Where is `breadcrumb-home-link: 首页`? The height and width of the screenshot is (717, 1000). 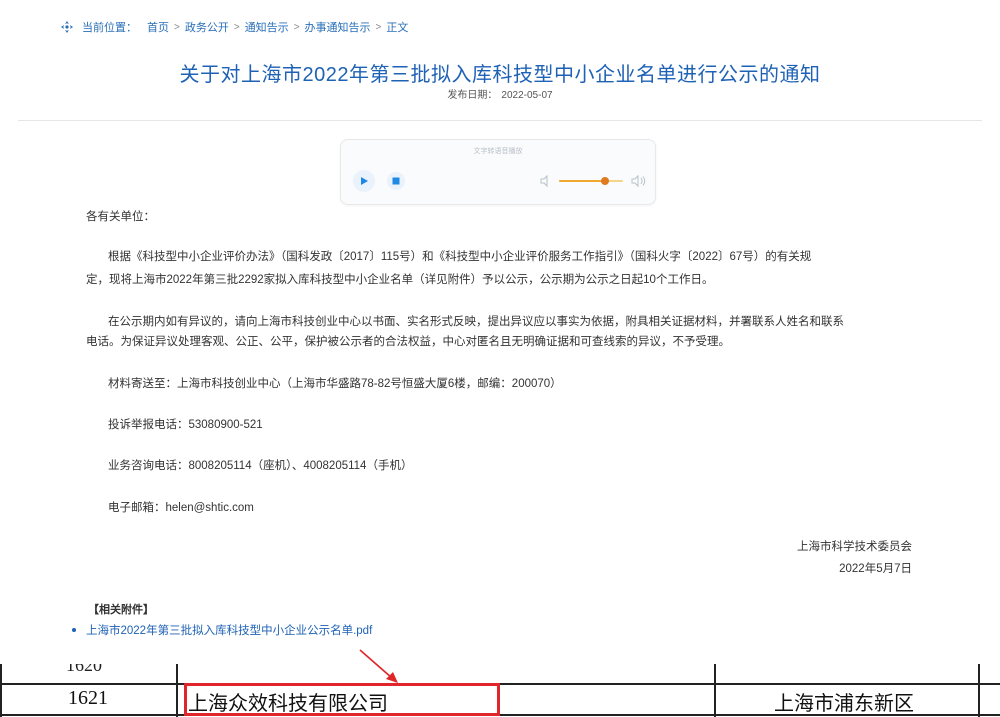 breadcrumb-home-link: 首页 is located at coordinates (158, 27).